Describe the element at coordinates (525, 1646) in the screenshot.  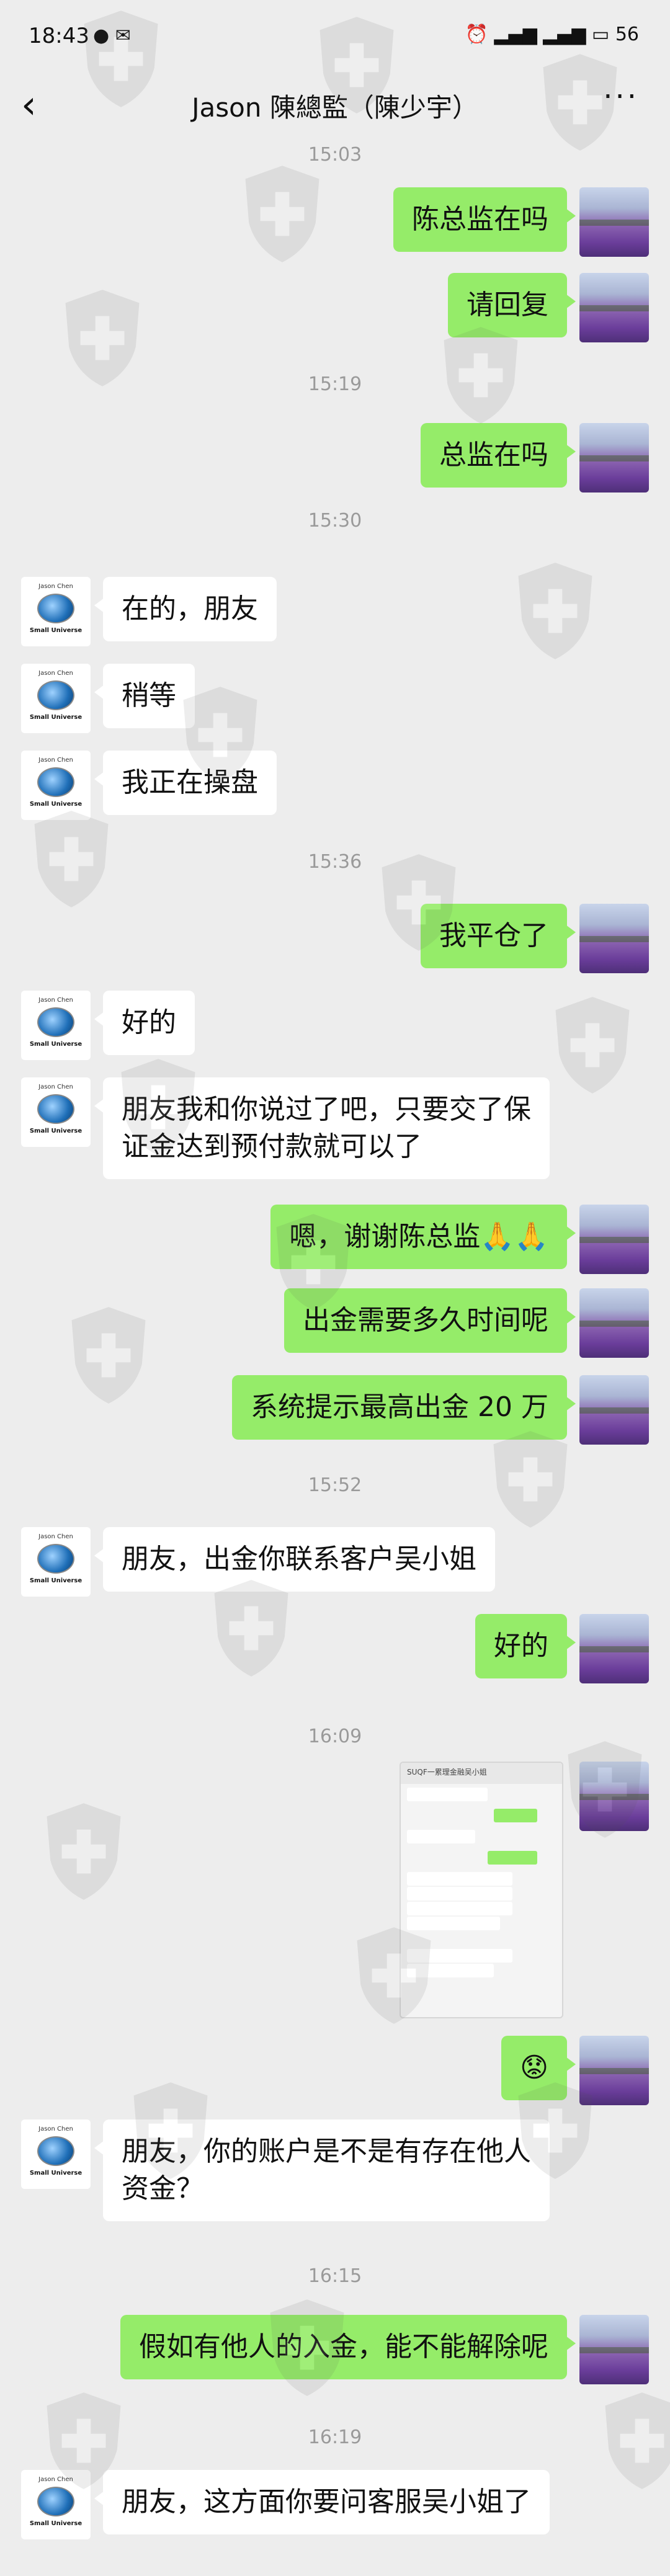
I see `my-message-bubble: 好的` at that location.